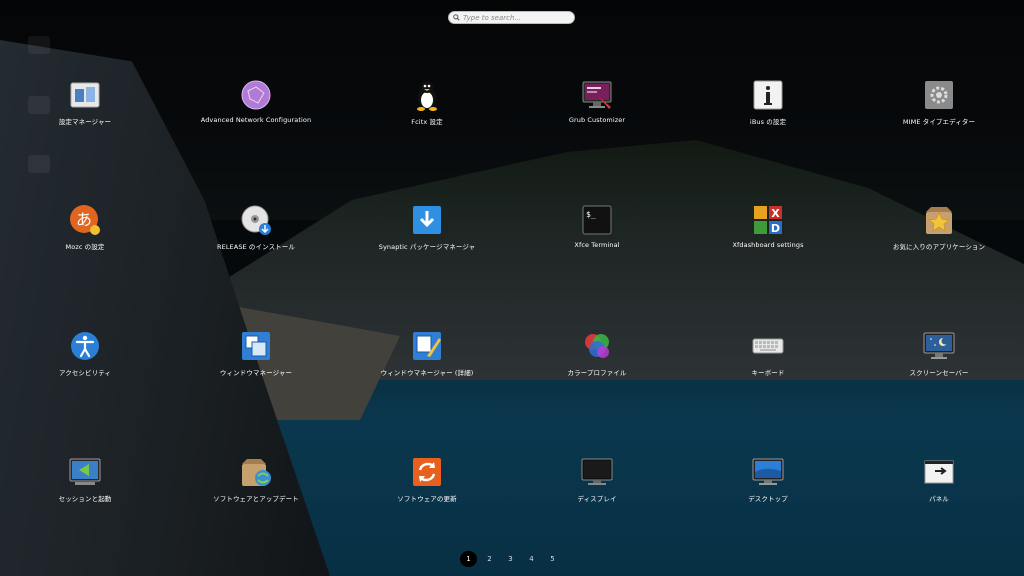 Image resolution: width=1024 pixels, height=576 pixels. What do you see at coordinates (597, 499) in the screenshot?
I see `app-label: ディスプレイ` at bounding box center [597, 499].